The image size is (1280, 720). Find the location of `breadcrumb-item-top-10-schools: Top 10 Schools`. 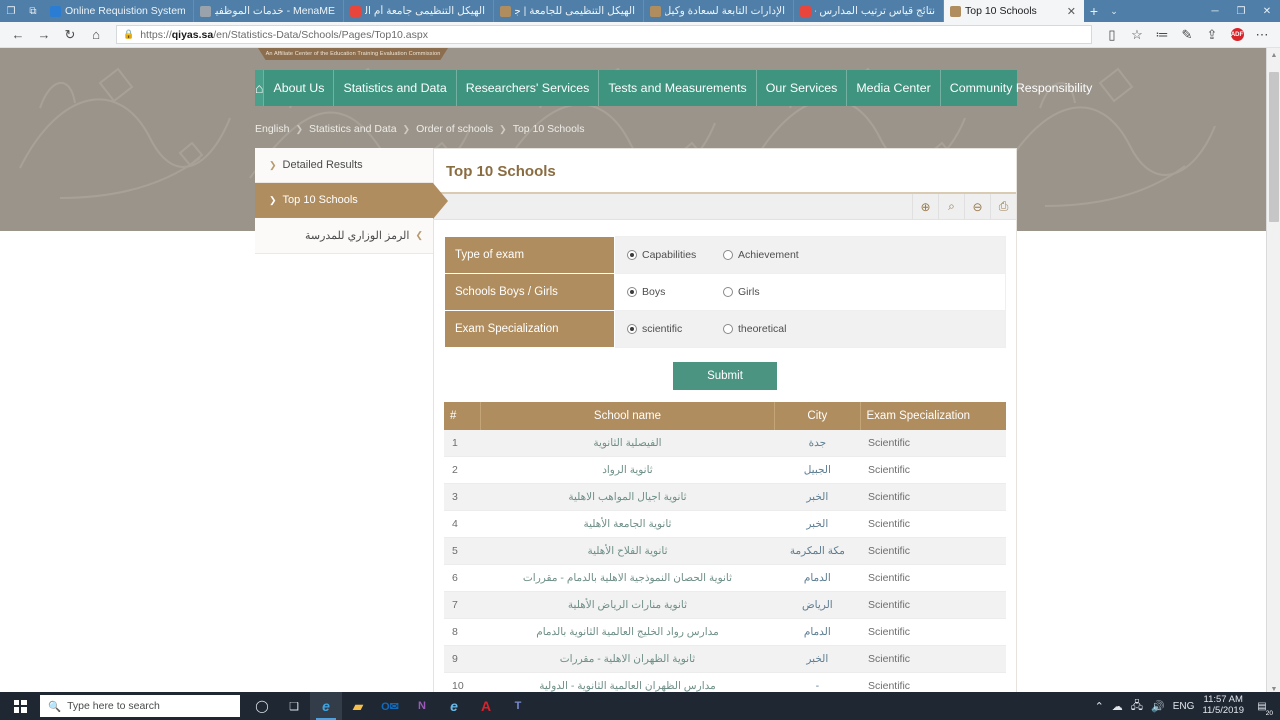

breadcrumb-item-top-10-schools: Top 10 Schools is located at coordinates (549, 129).